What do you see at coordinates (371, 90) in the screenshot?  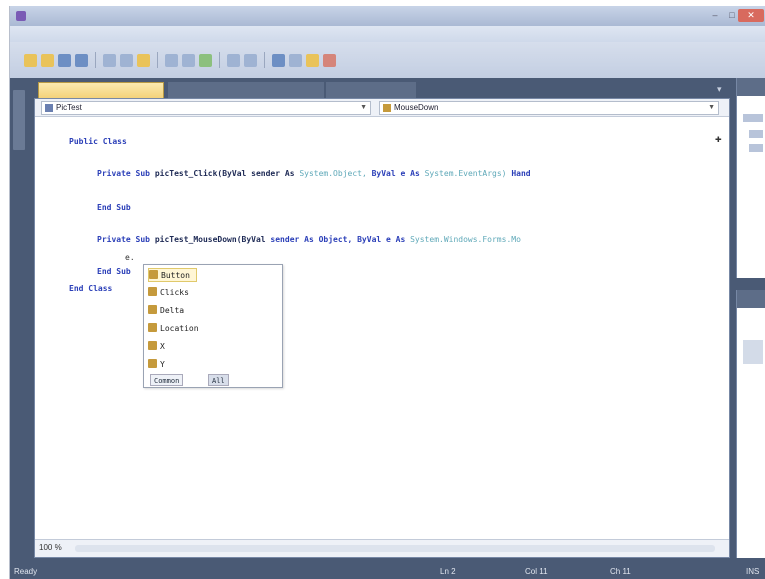 I see `tab-object-browser` at bounding box center [371, 90].